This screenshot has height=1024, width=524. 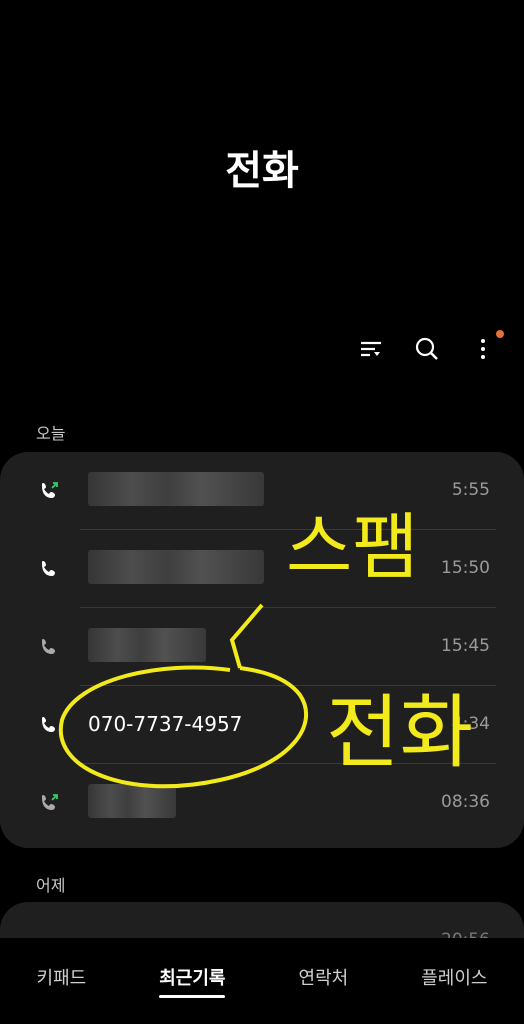 I want to click on call-time: 08:36, so click(x=465, y=802).